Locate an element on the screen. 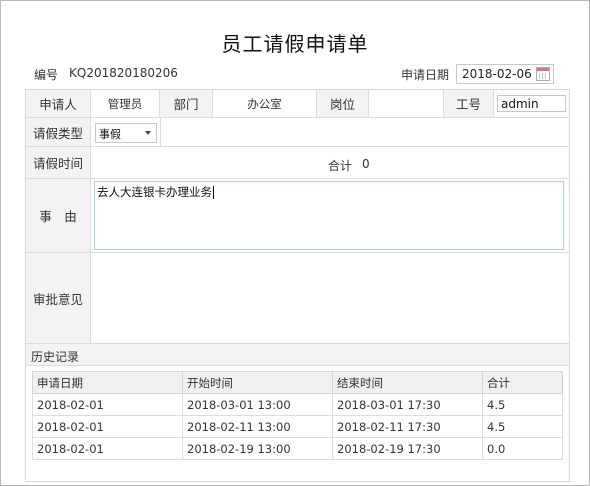 The image size is (590, 486). column-header: 结束时间 is located at coordinates (407, 382).